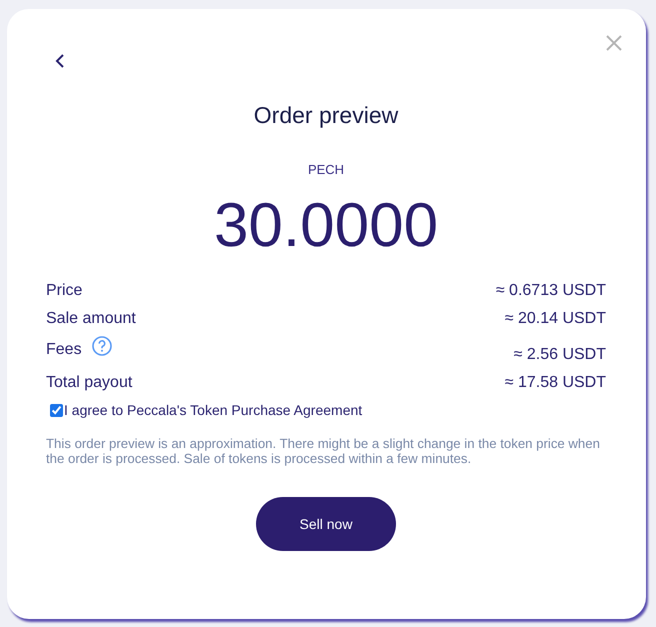  What do you see at coordinates (64, 291) in the screenshot?
I see `row-label: Price` at bounding box center [64, 291].